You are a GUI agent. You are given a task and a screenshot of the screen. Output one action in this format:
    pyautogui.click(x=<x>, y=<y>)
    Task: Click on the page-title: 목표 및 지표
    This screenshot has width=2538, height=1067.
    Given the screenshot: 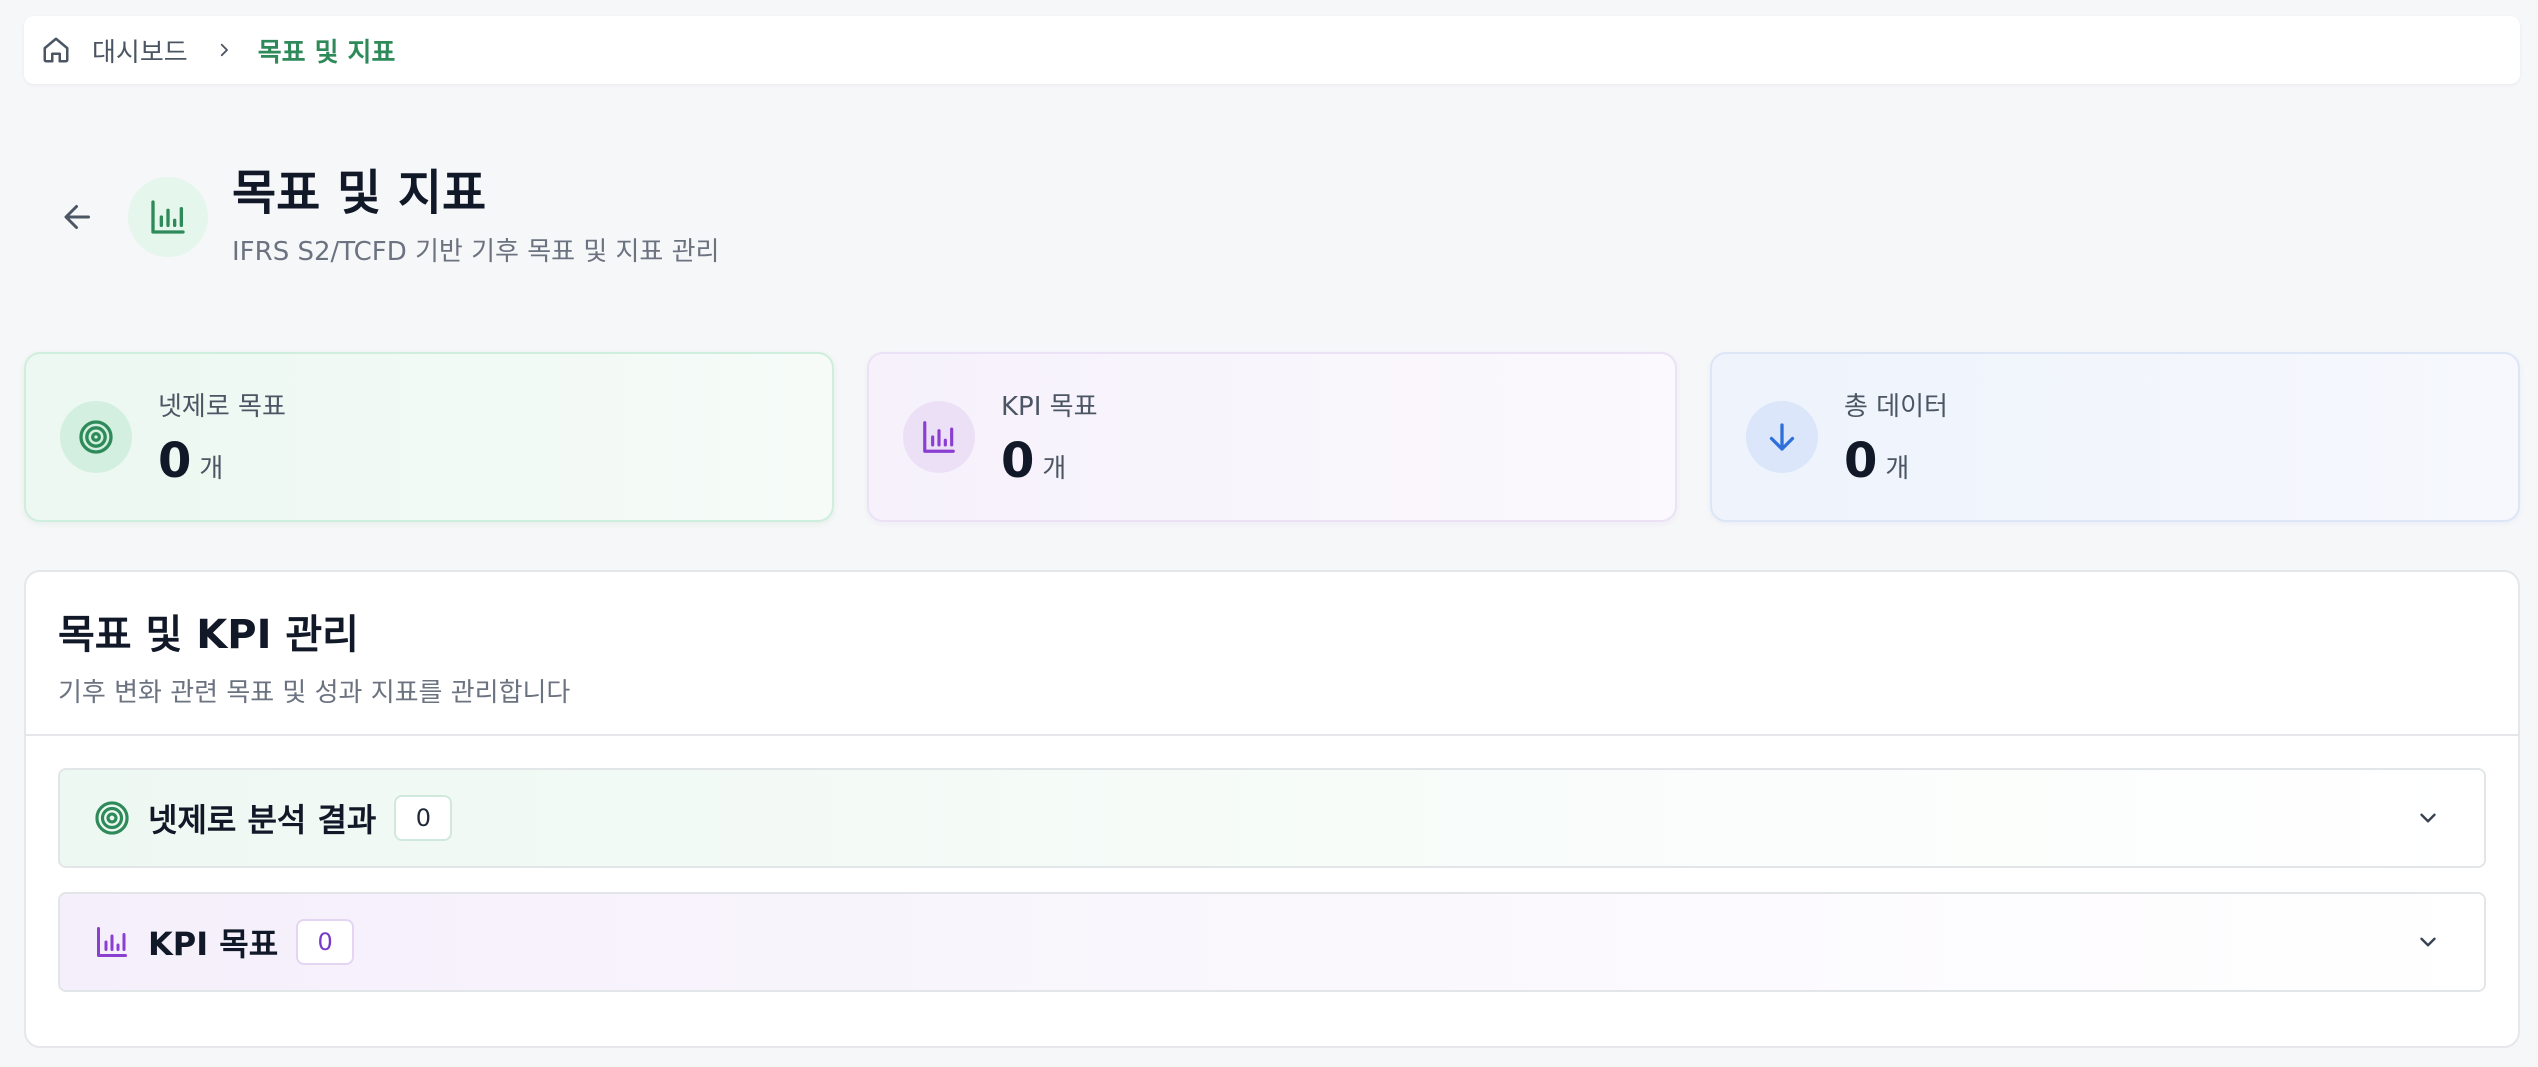 What is the action you would take?
    pyautogui.click(x=359, y=192)
    